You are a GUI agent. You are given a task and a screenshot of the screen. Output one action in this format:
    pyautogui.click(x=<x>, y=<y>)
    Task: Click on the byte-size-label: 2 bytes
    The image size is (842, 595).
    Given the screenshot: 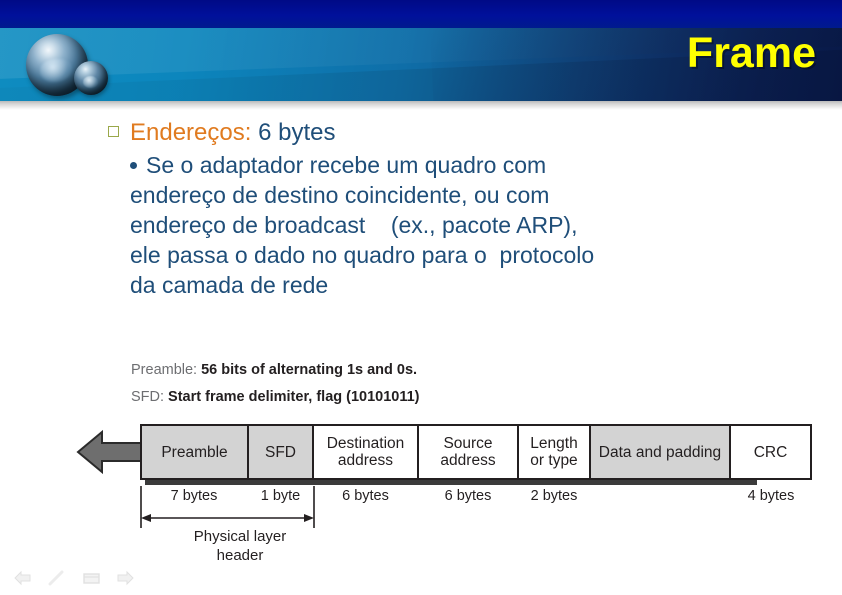 What is the action you would take?
    pyautogui.click(x=554, y=496)
    